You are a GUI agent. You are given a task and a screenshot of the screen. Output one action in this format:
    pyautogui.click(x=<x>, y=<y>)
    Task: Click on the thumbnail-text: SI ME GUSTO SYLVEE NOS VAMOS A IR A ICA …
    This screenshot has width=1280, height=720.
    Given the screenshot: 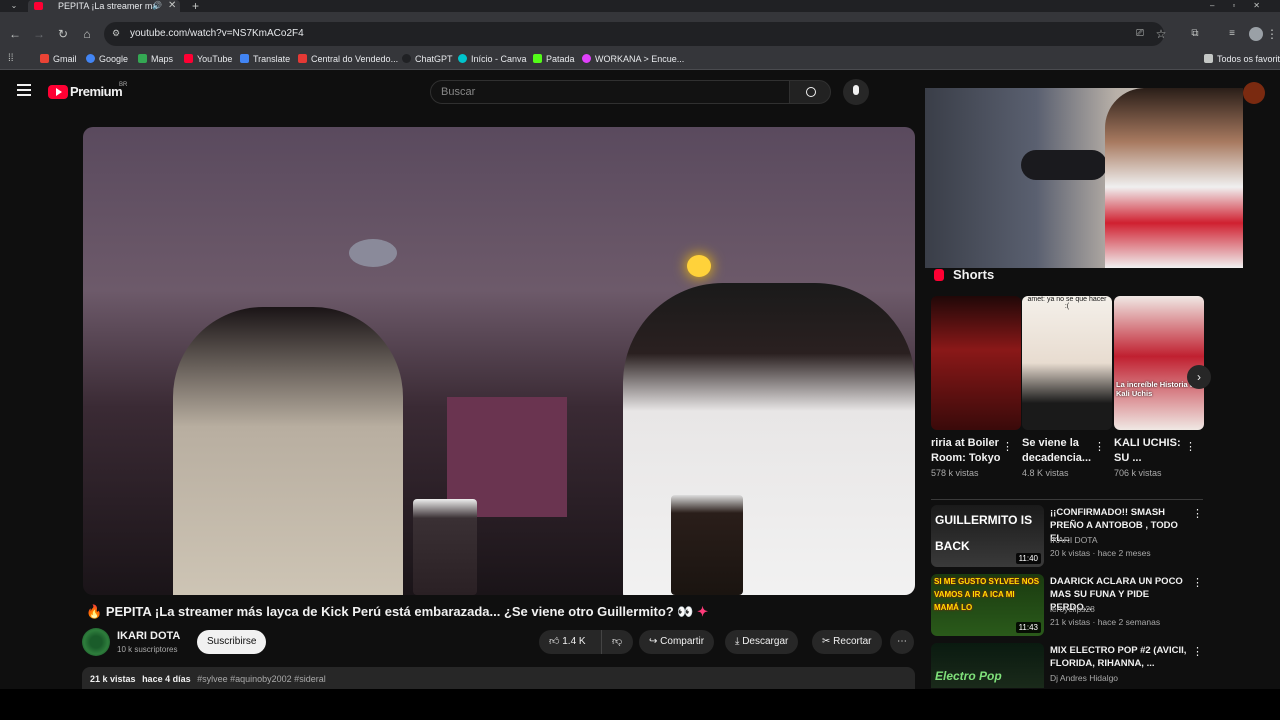 What is the action you would take?
    pyautogui.click(x=987, y=594)
    